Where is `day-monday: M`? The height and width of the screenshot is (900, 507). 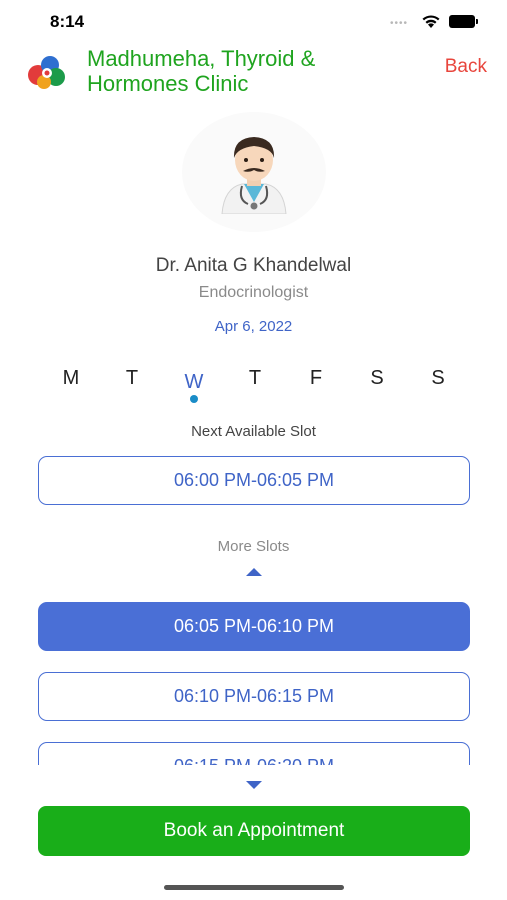 day-monday: M is located at coordinates (71, 378).